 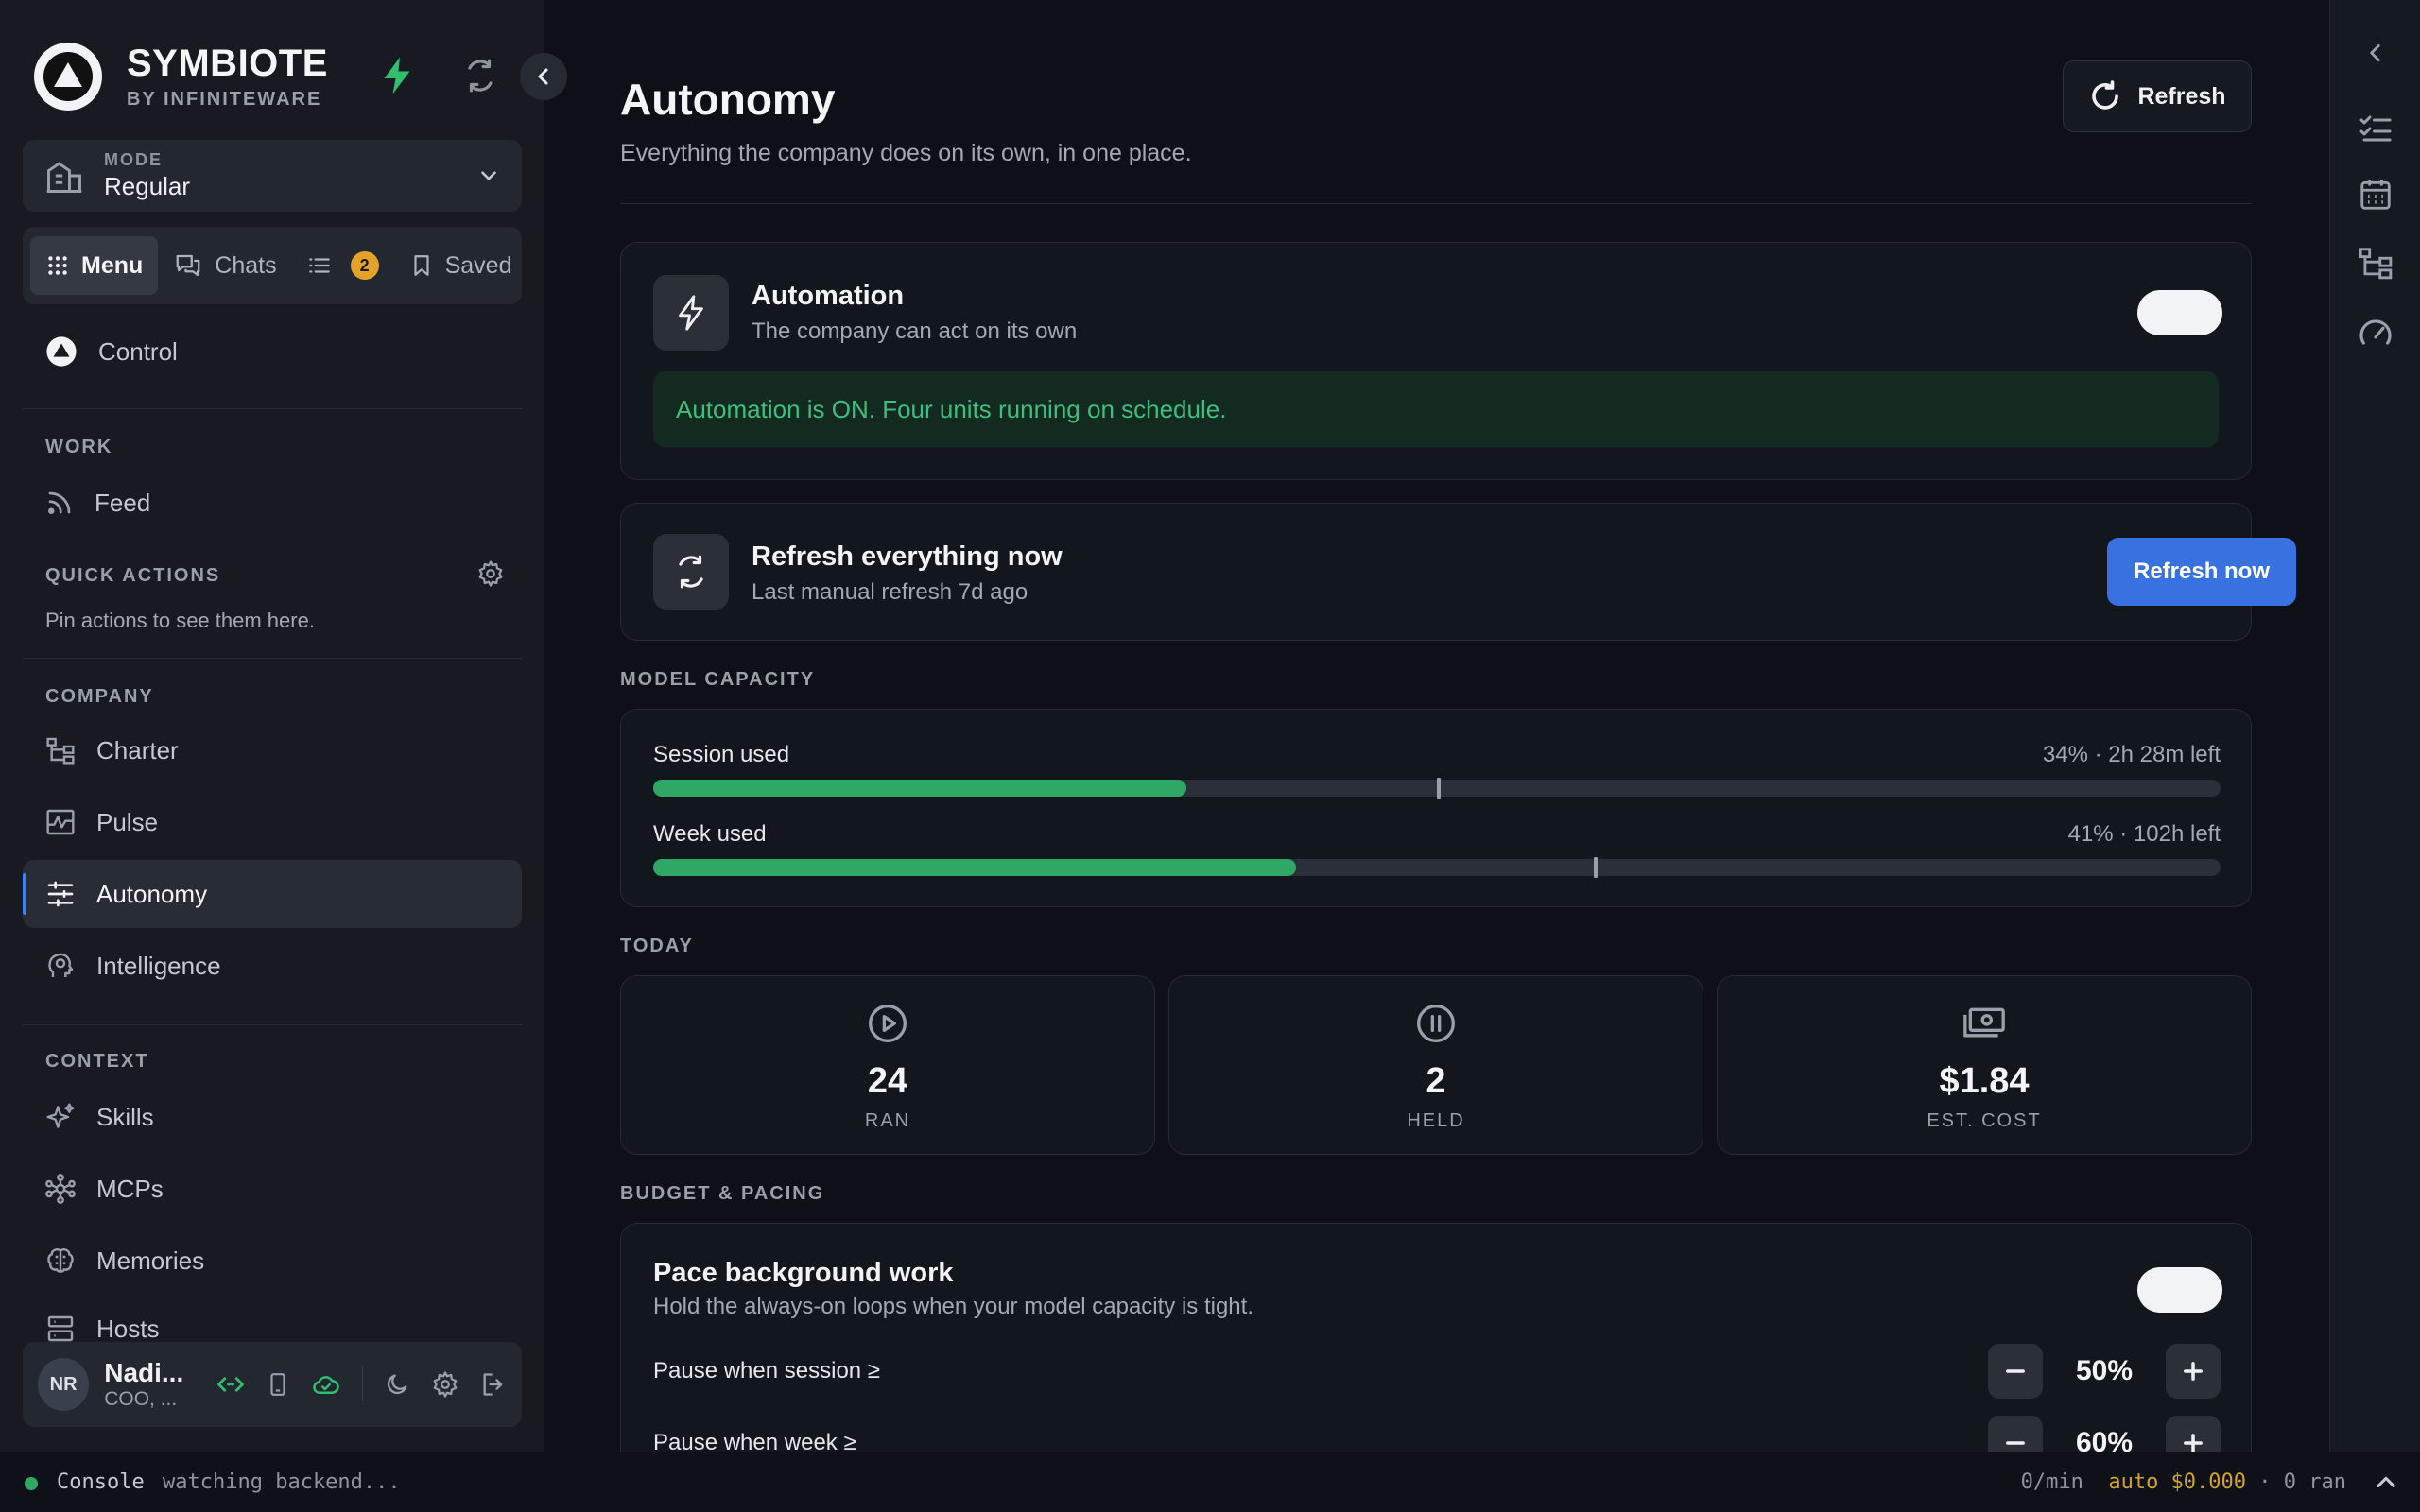 I want to click on week-threshold-marker, so click(x=1595, y=867).